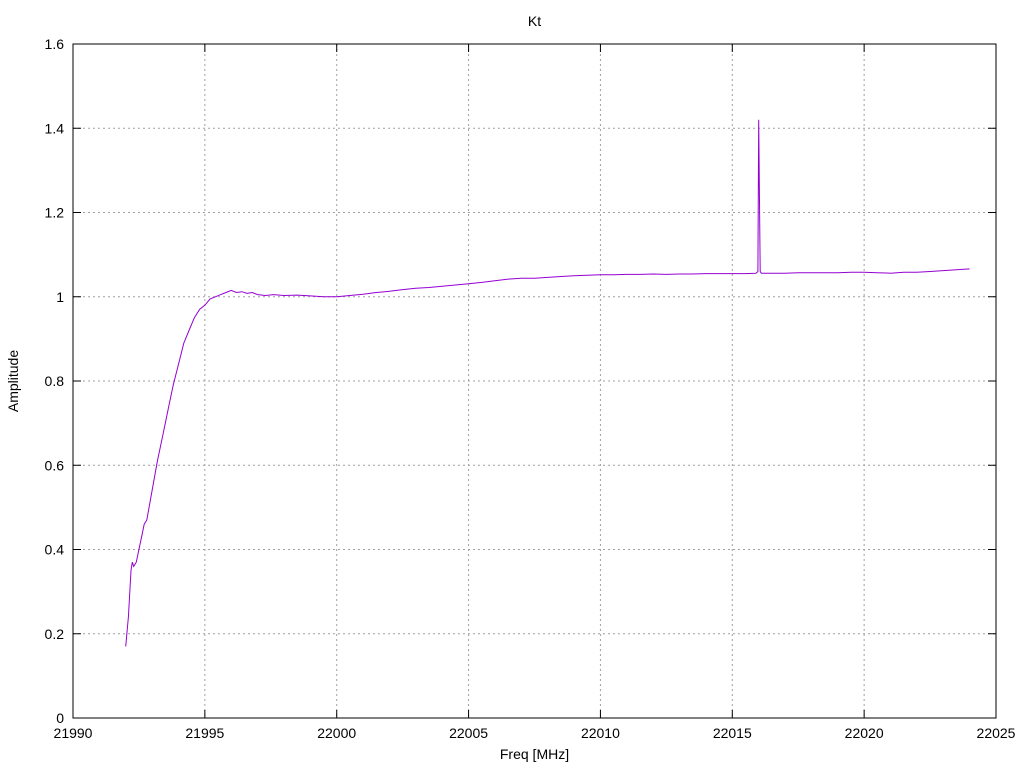 Image resolution: width=1024 pixels, height=768 pixels. Describe the element at coordinates (55, 550) in the screenshot. I see `y-tick-label: 0.4` at that location.